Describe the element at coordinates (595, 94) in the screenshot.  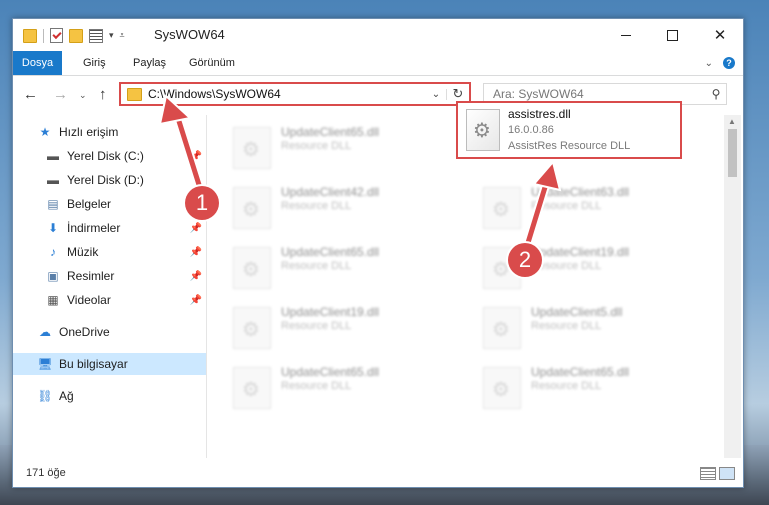
I see `search-input: Ara: SysWOW64` at that location.